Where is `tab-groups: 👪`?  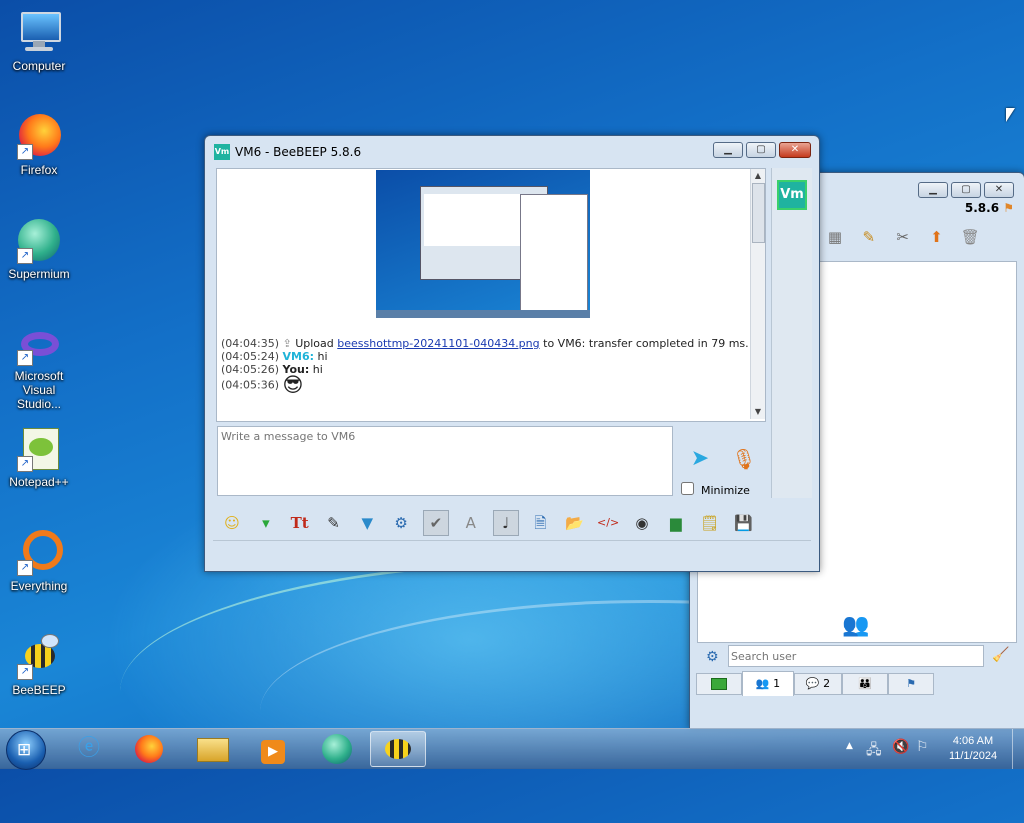 tab-groups: 👪 is located at coordinates (865, 684).